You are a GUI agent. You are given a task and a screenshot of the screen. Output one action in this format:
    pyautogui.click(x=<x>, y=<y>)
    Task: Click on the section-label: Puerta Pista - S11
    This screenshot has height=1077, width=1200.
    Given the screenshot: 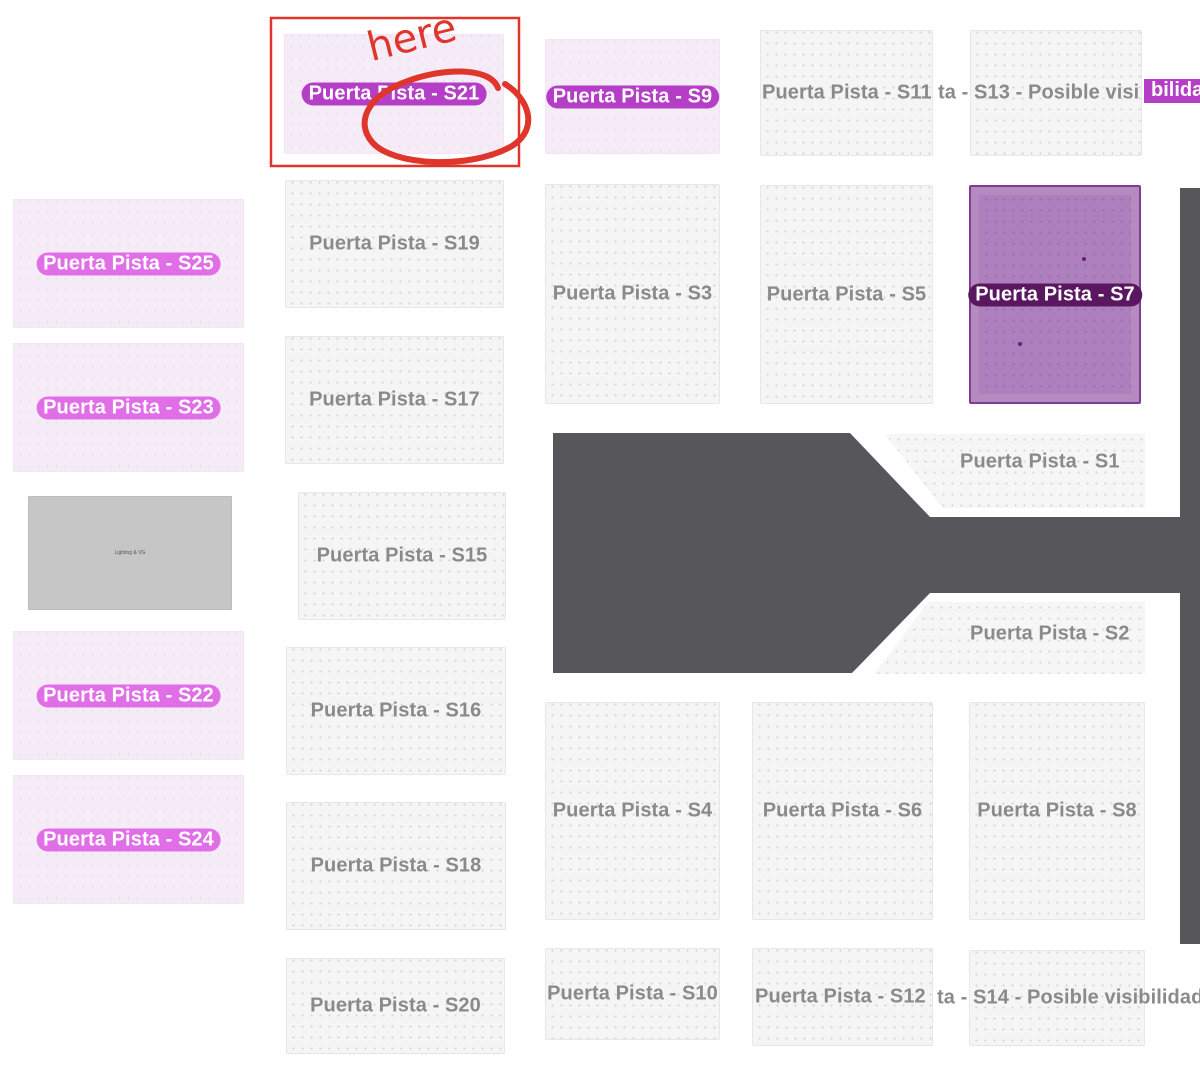 What is the action you would take?
    pyautogui.click(x=847, y=92)
    